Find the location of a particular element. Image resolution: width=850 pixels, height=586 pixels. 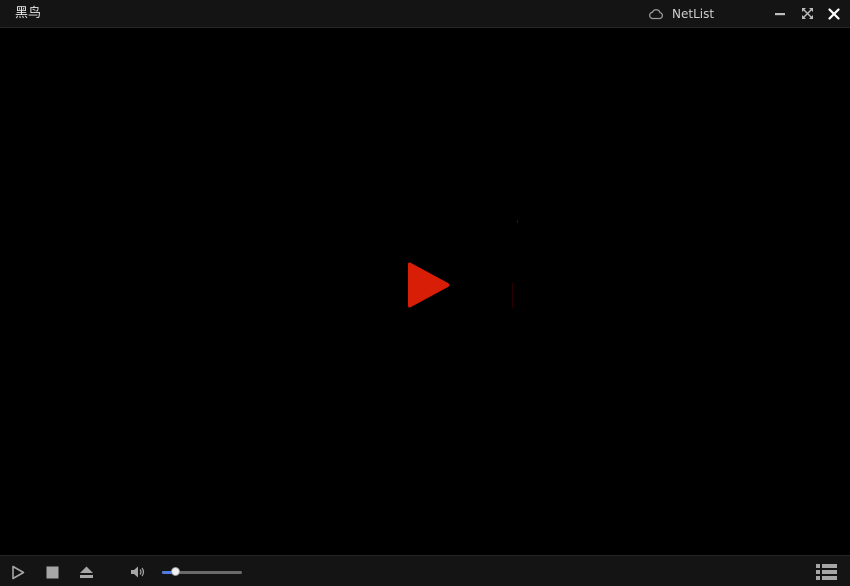

minimize-button is located at coordinates (780, 14).